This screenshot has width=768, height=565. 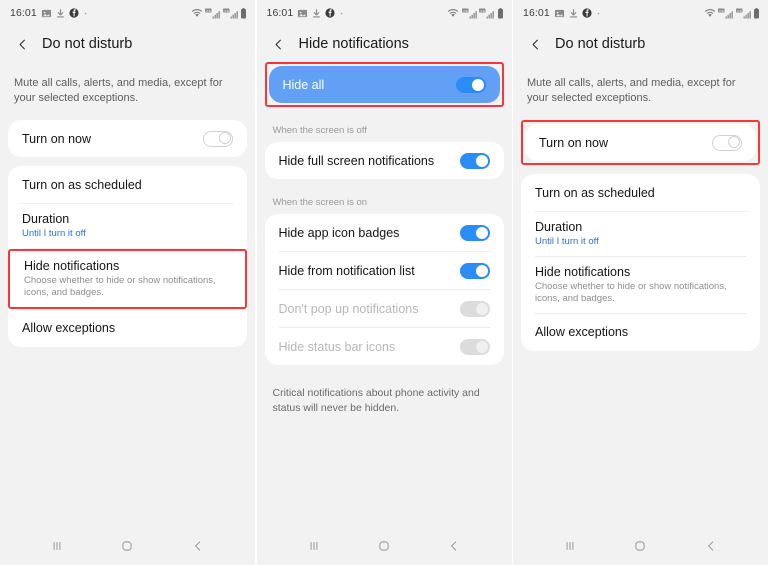 I want to click on toggle-hide-full-screen-notifications, so click(x=474, y=160).